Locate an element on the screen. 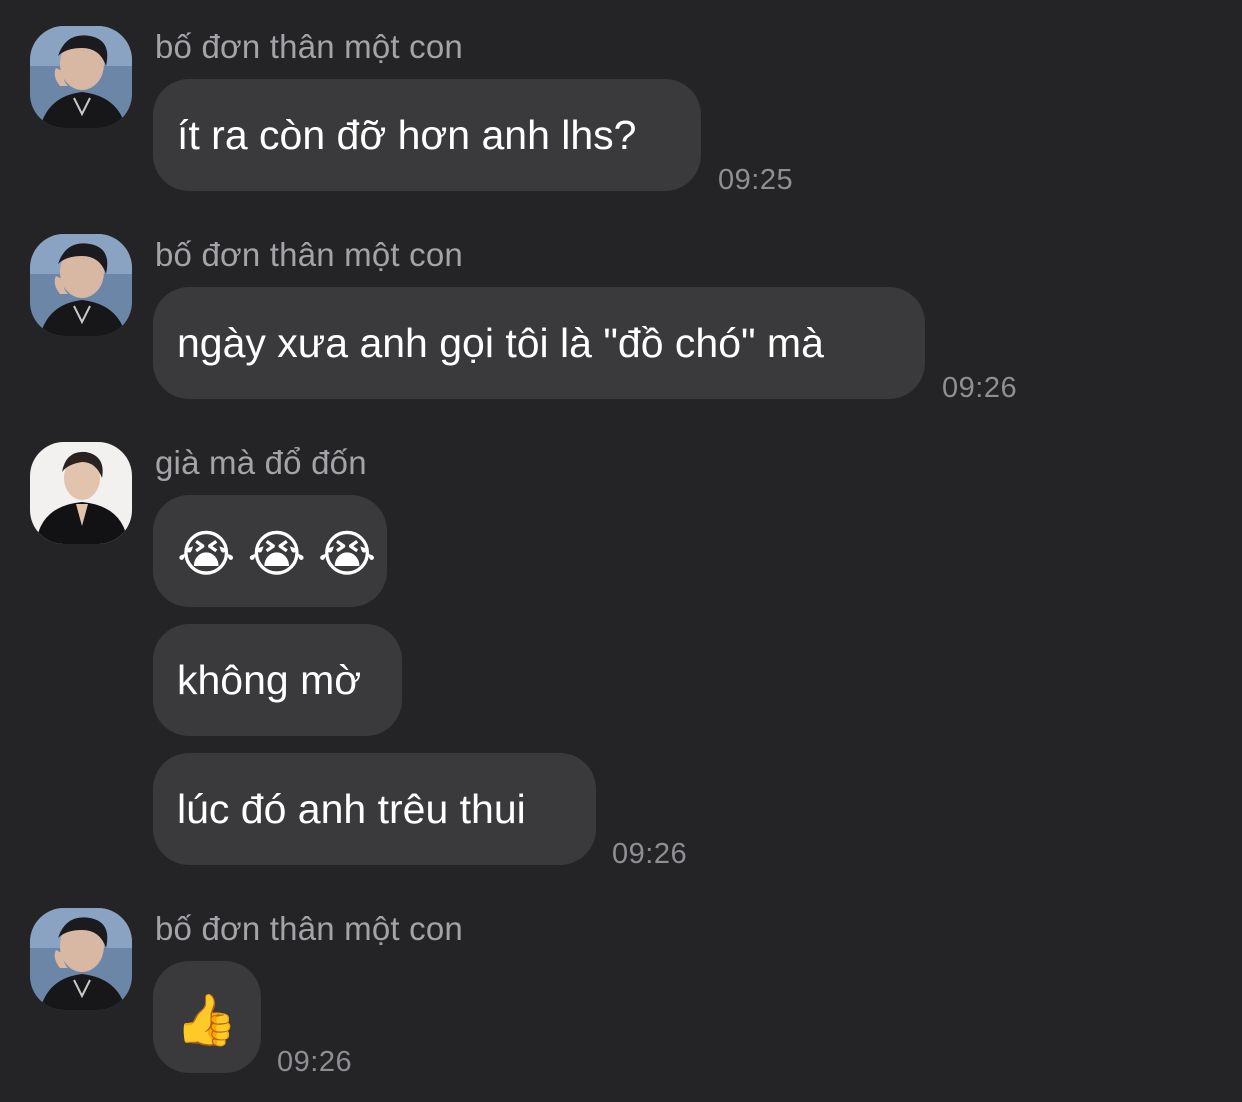  message-bubble: lúc đó anh trêu thui is located at coordinates (374, 809).